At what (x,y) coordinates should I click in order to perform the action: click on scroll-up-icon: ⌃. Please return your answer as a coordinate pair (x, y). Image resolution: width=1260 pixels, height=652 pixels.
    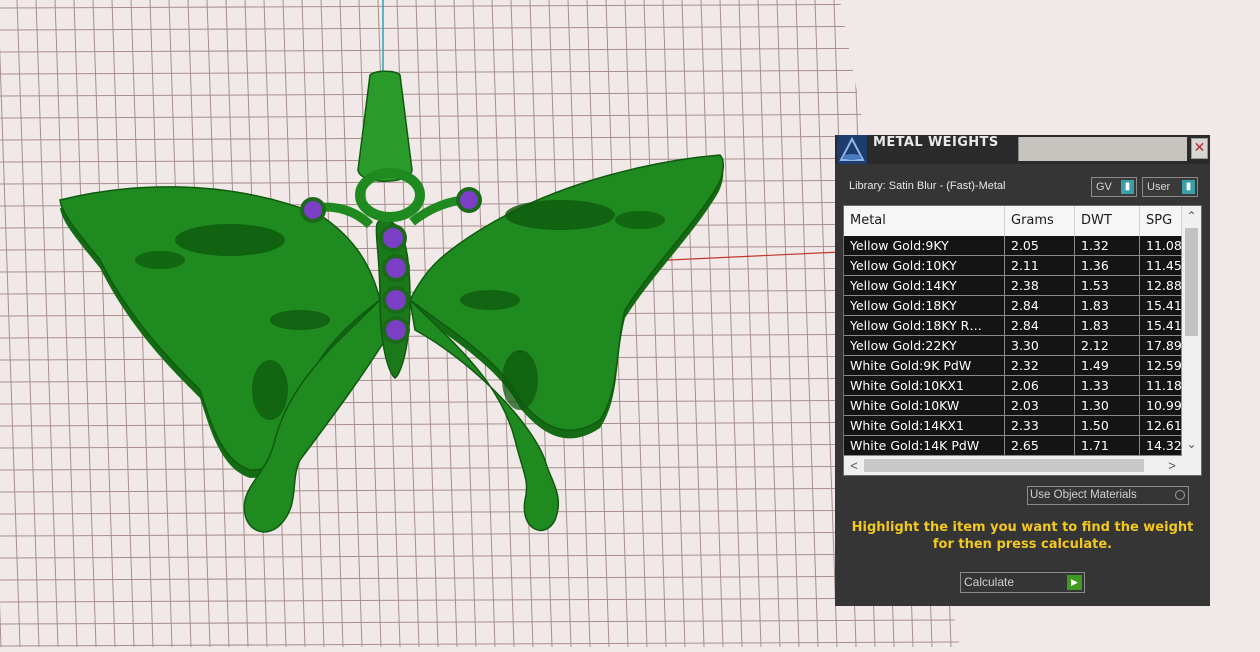
    Looking at the image, I should click on (1191, 216).